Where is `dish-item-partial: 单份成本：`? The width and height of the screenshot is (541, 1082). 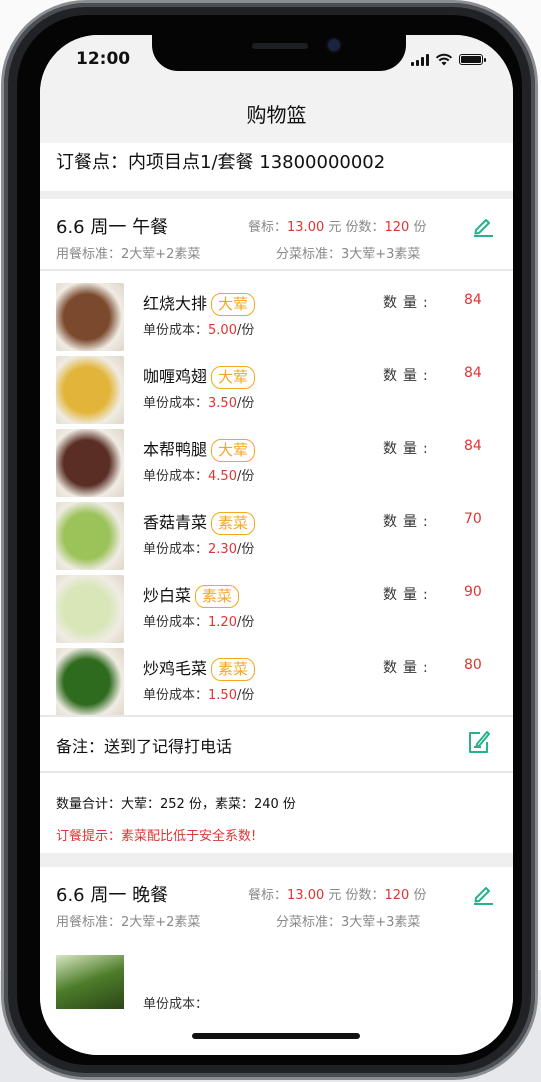 dish-item-partial: 单份成本： is located at coordinates (276, 973).